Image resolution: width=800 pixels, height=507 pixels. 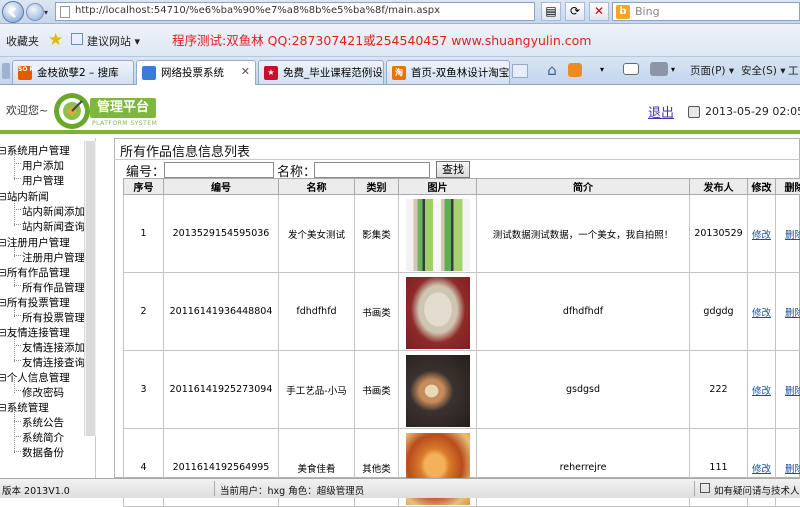 What do you see at coordinates (221, 312) in the screenshot?
I see `cell-code: 20116141936448804` at bounding box center [221, 312].